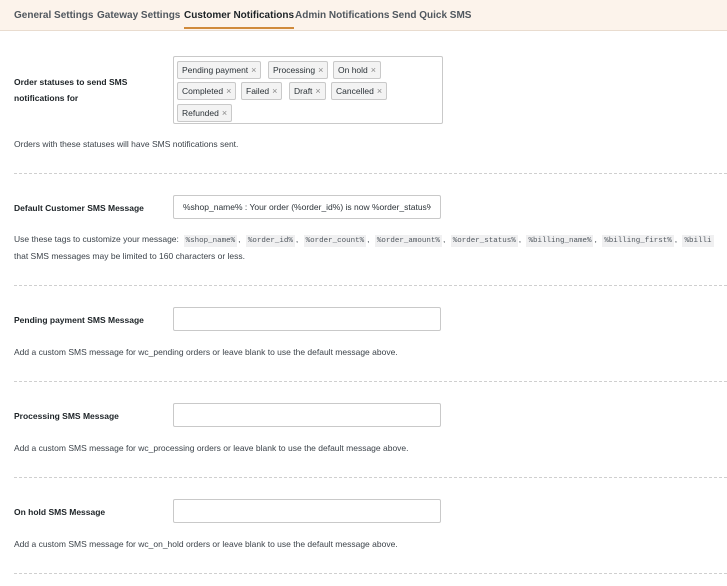  I want to click on status-chip-processing: Processing ×, so click(298, 70).